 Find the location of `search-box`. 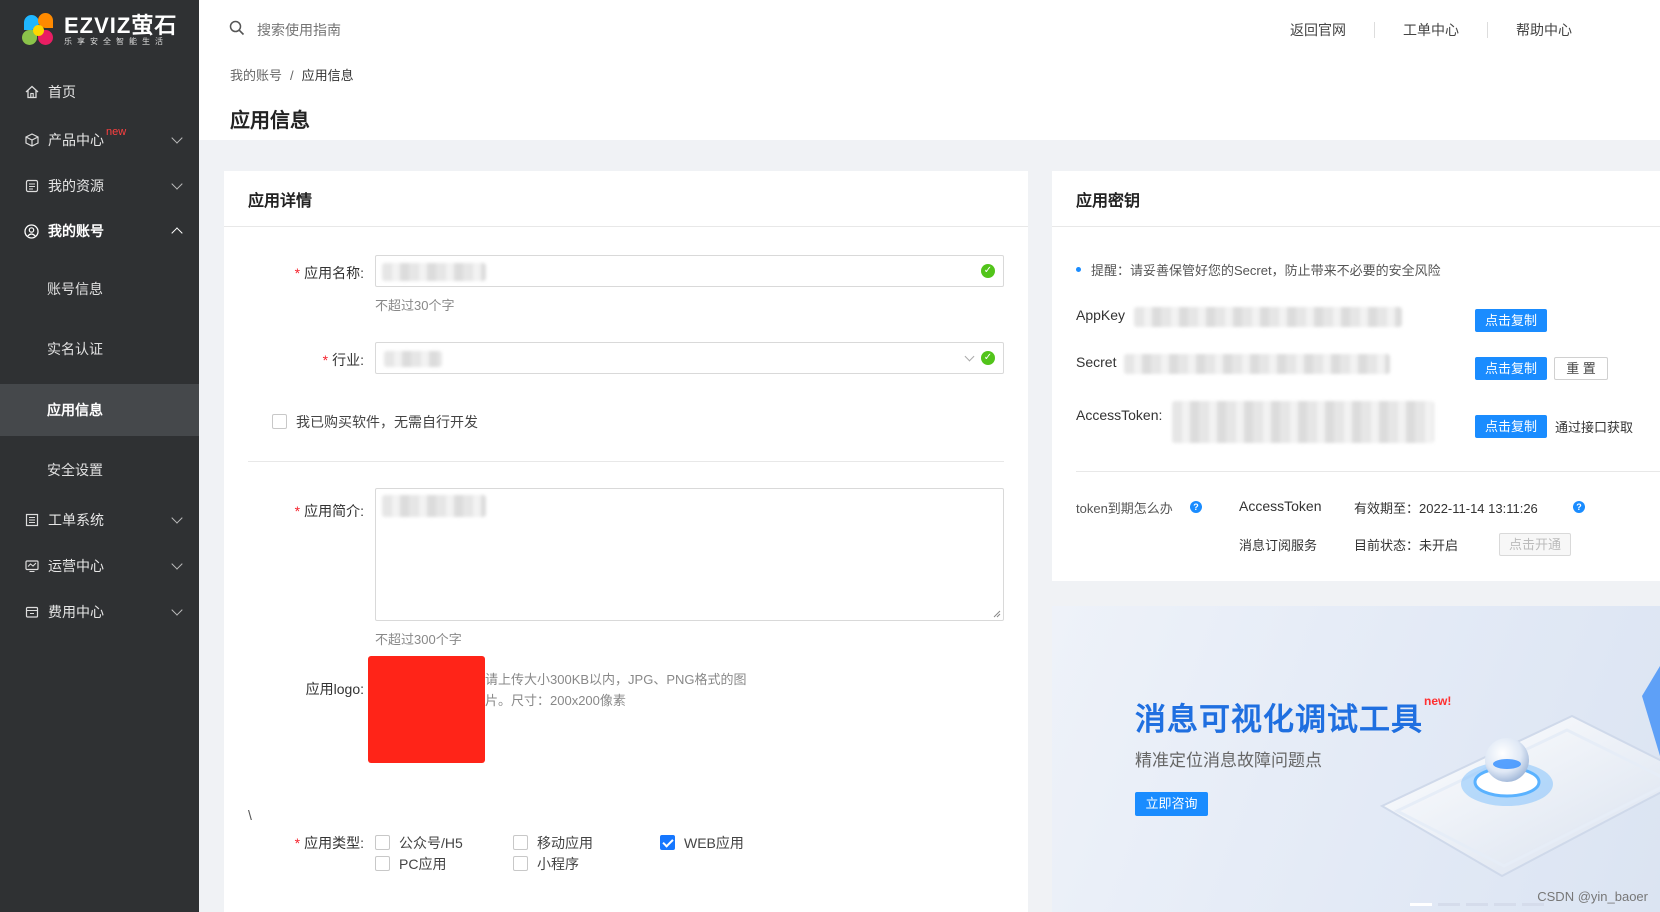

search-box is located at coordinates (343, 29).